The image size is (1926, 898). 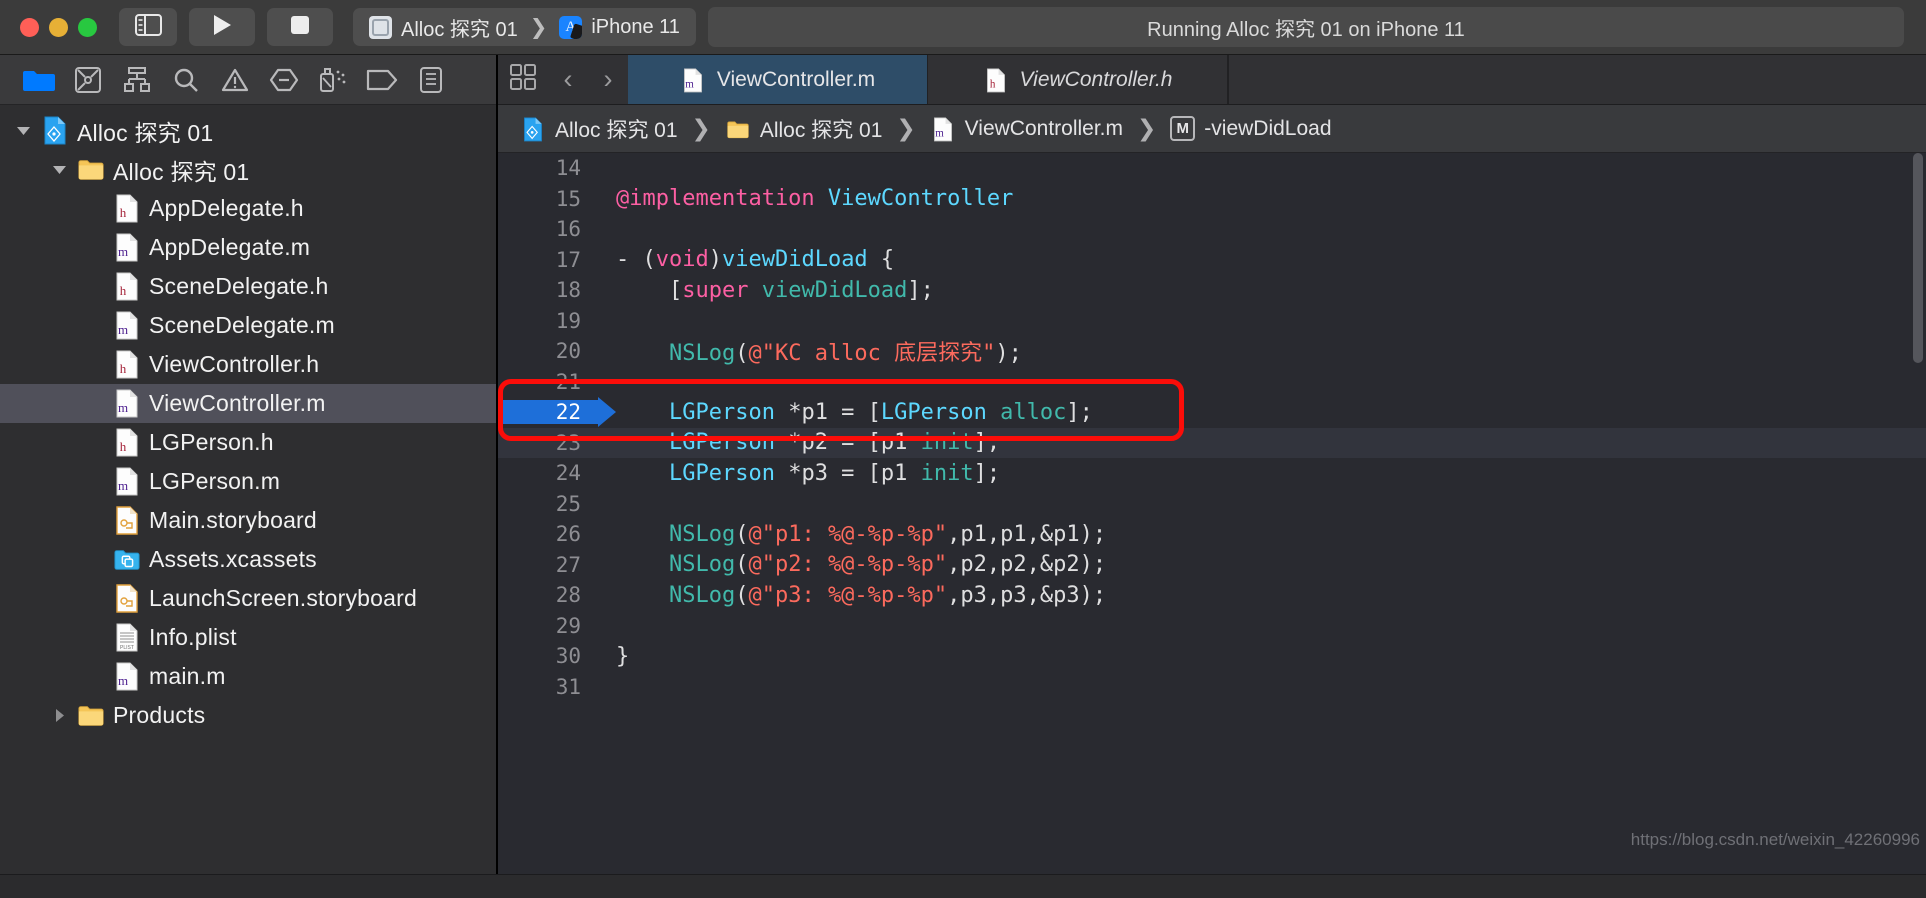 I want to click on line-number: 17, so click(x=548, y=260).